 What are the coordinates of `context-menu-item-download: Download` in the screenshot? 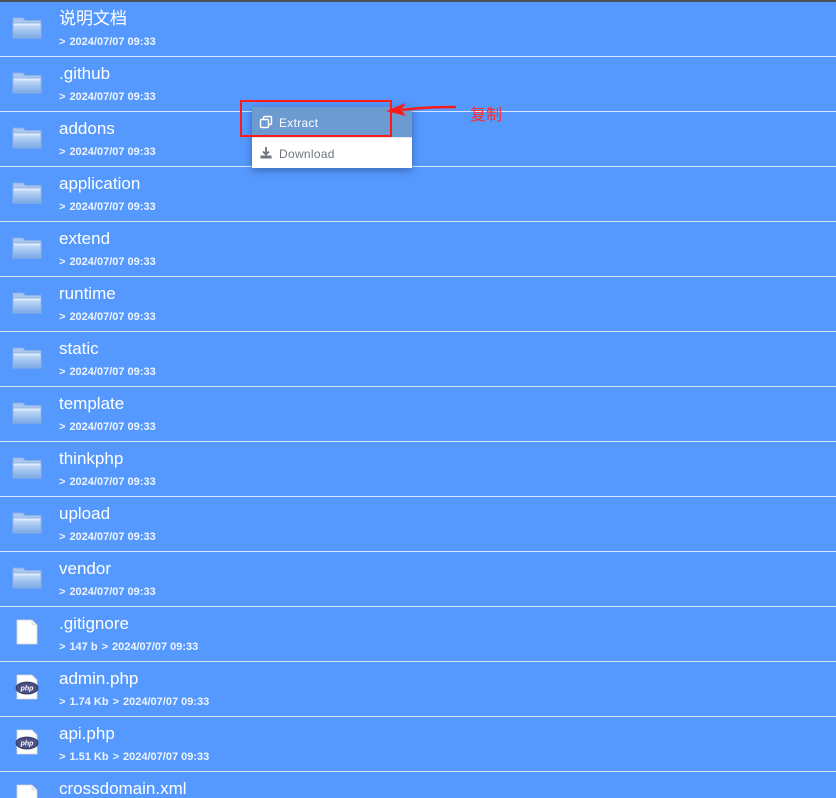 It's located at (332, 153).